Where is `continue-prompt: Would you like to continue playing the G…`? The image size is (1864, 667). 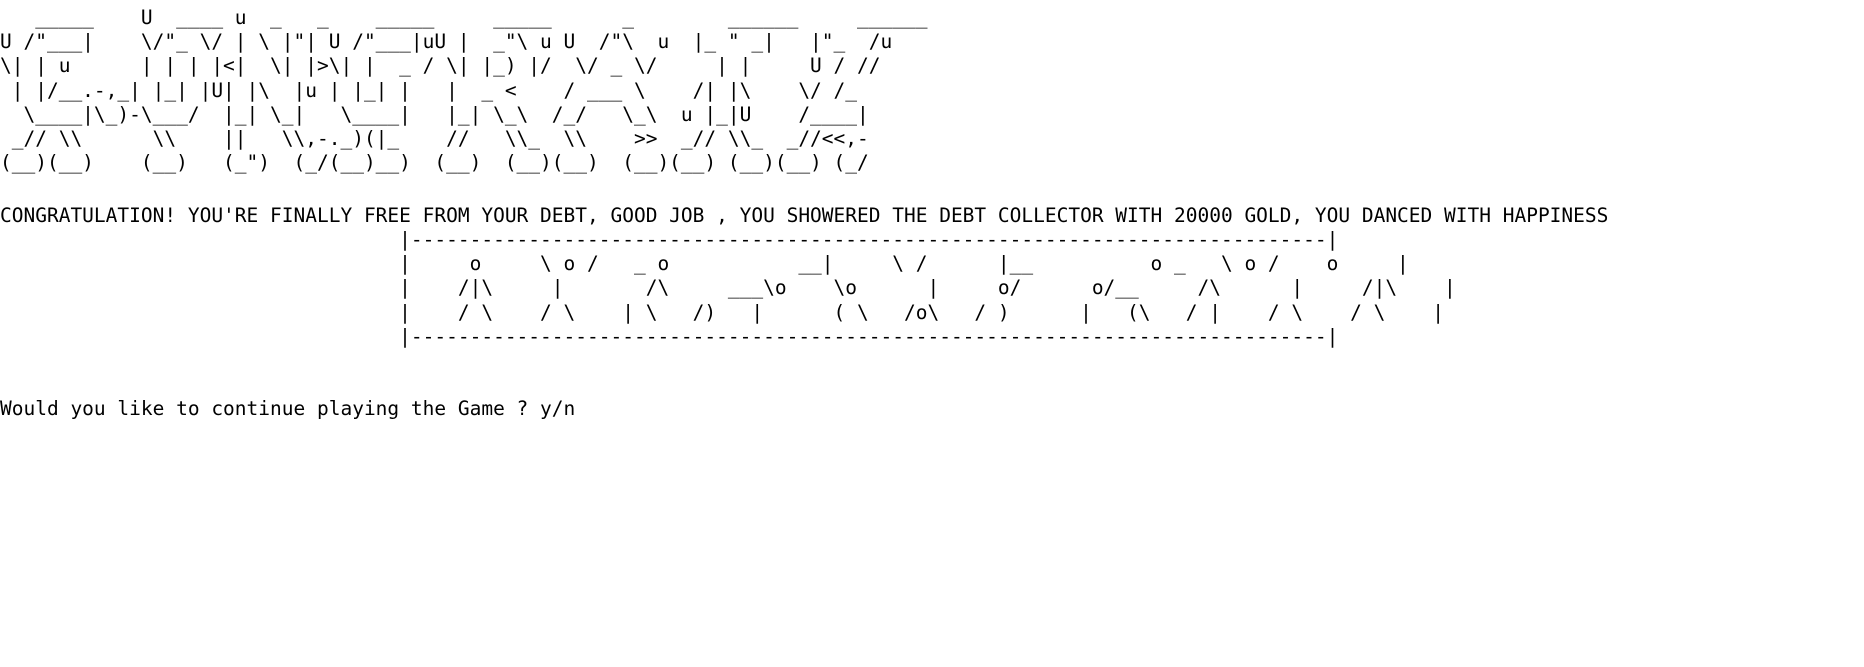
continue-prompt: Would you like to continue playing the G… is located at coordinates (287, 409).